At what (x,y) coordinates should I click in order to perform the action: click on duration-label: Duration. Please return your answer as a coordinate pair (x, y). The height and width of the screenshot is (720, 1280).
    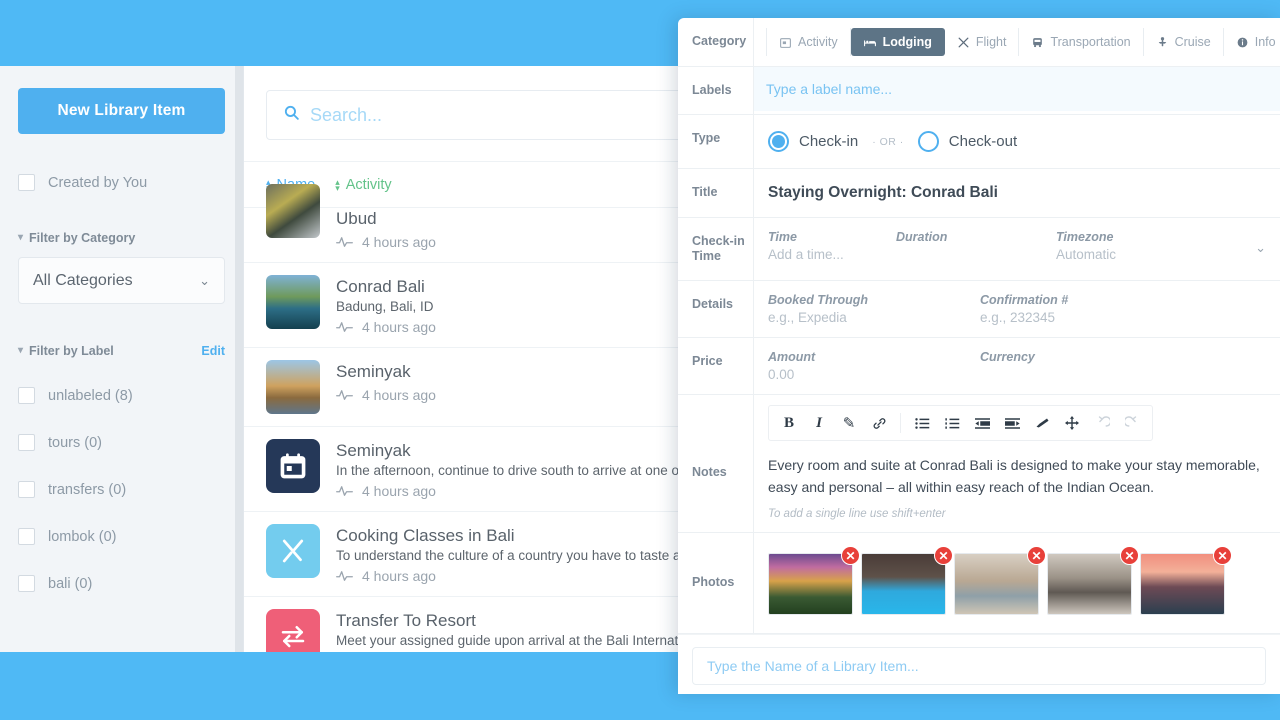
    Looking at the image, I should click on (922, 237).